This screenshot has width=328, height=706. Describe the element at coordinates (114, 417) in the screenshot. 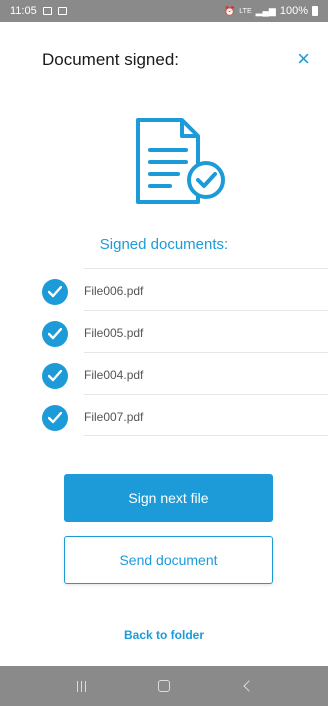

I see `file-name: File007.pdf` at that location.